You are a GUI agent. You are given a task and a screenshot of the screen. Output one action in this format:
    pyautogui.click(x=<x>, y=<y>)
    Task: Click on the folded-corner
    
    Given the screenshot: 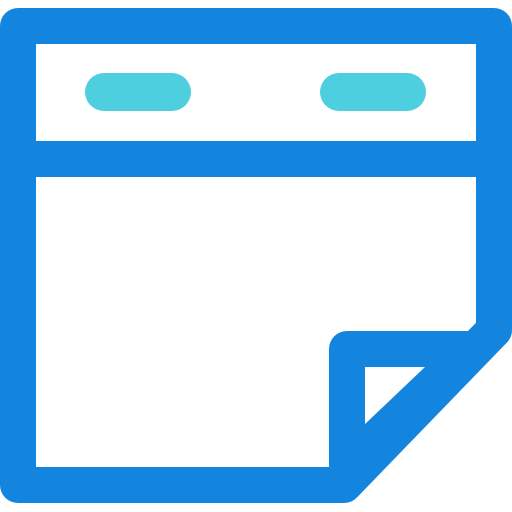 What is the action you would take?
    pyautogui.click(x=408, y=407)
    